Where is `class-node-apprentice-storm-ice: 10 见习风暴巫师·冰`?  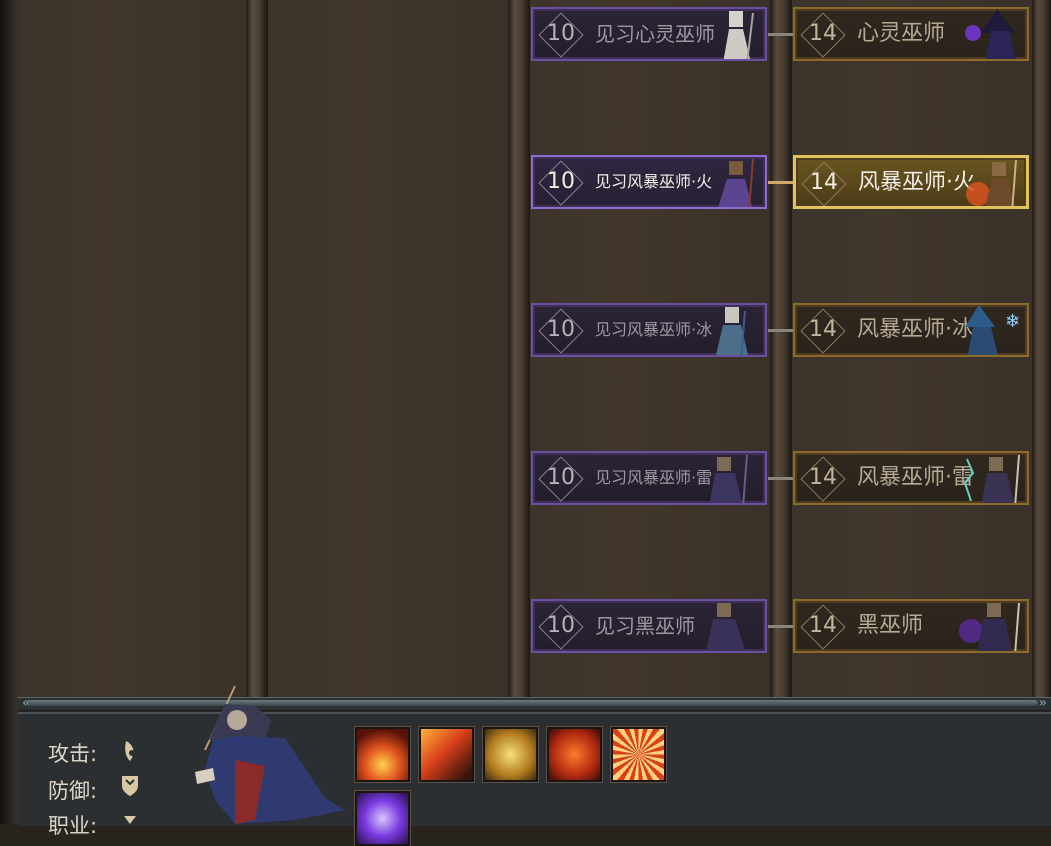 class-node-apprentice-storm-ice: 10 见习风暴巫师·冰 is located at coordinates (649, 330).